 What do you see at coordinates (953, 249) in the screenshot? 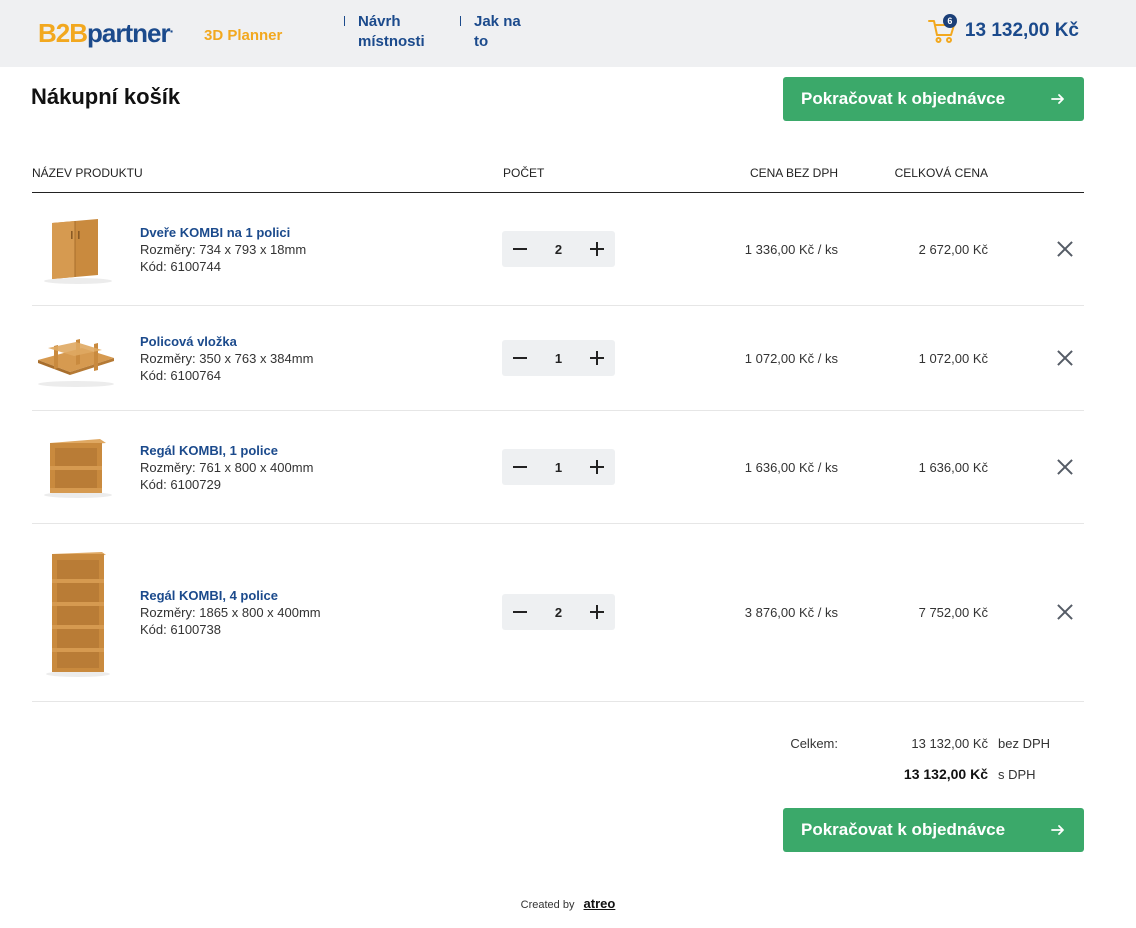
I see `line-total: 2 672,00 Kč` at bounding box center [953, 249].